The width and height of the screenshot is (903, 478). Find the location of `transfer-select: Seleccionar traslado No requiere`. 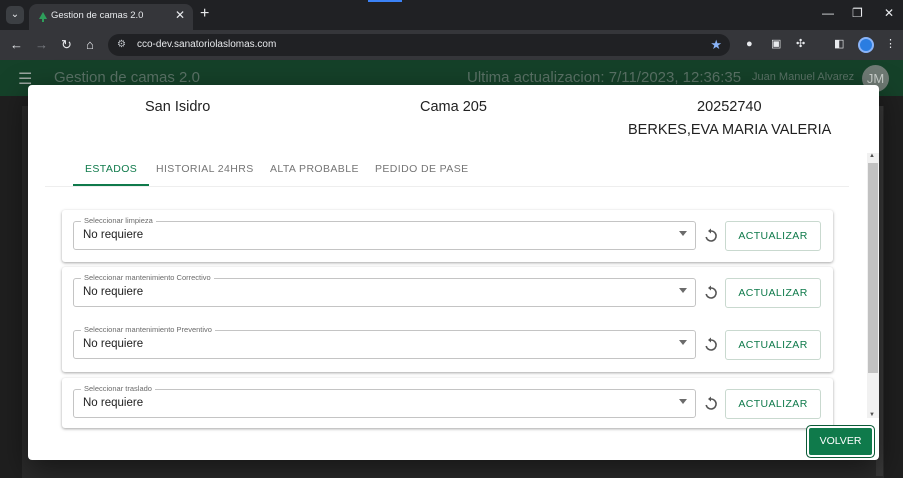

transfer-select: Seleccionar traslado No requiere is located at coordinates (384, 401).